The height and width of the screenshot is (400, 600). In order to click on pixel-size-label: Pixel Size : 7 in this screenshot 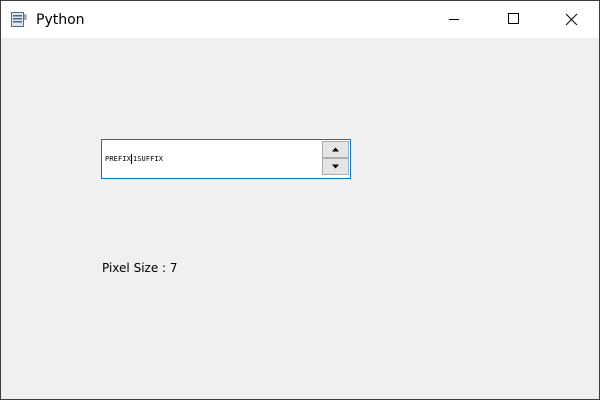, I will do `click(140, 268)`.